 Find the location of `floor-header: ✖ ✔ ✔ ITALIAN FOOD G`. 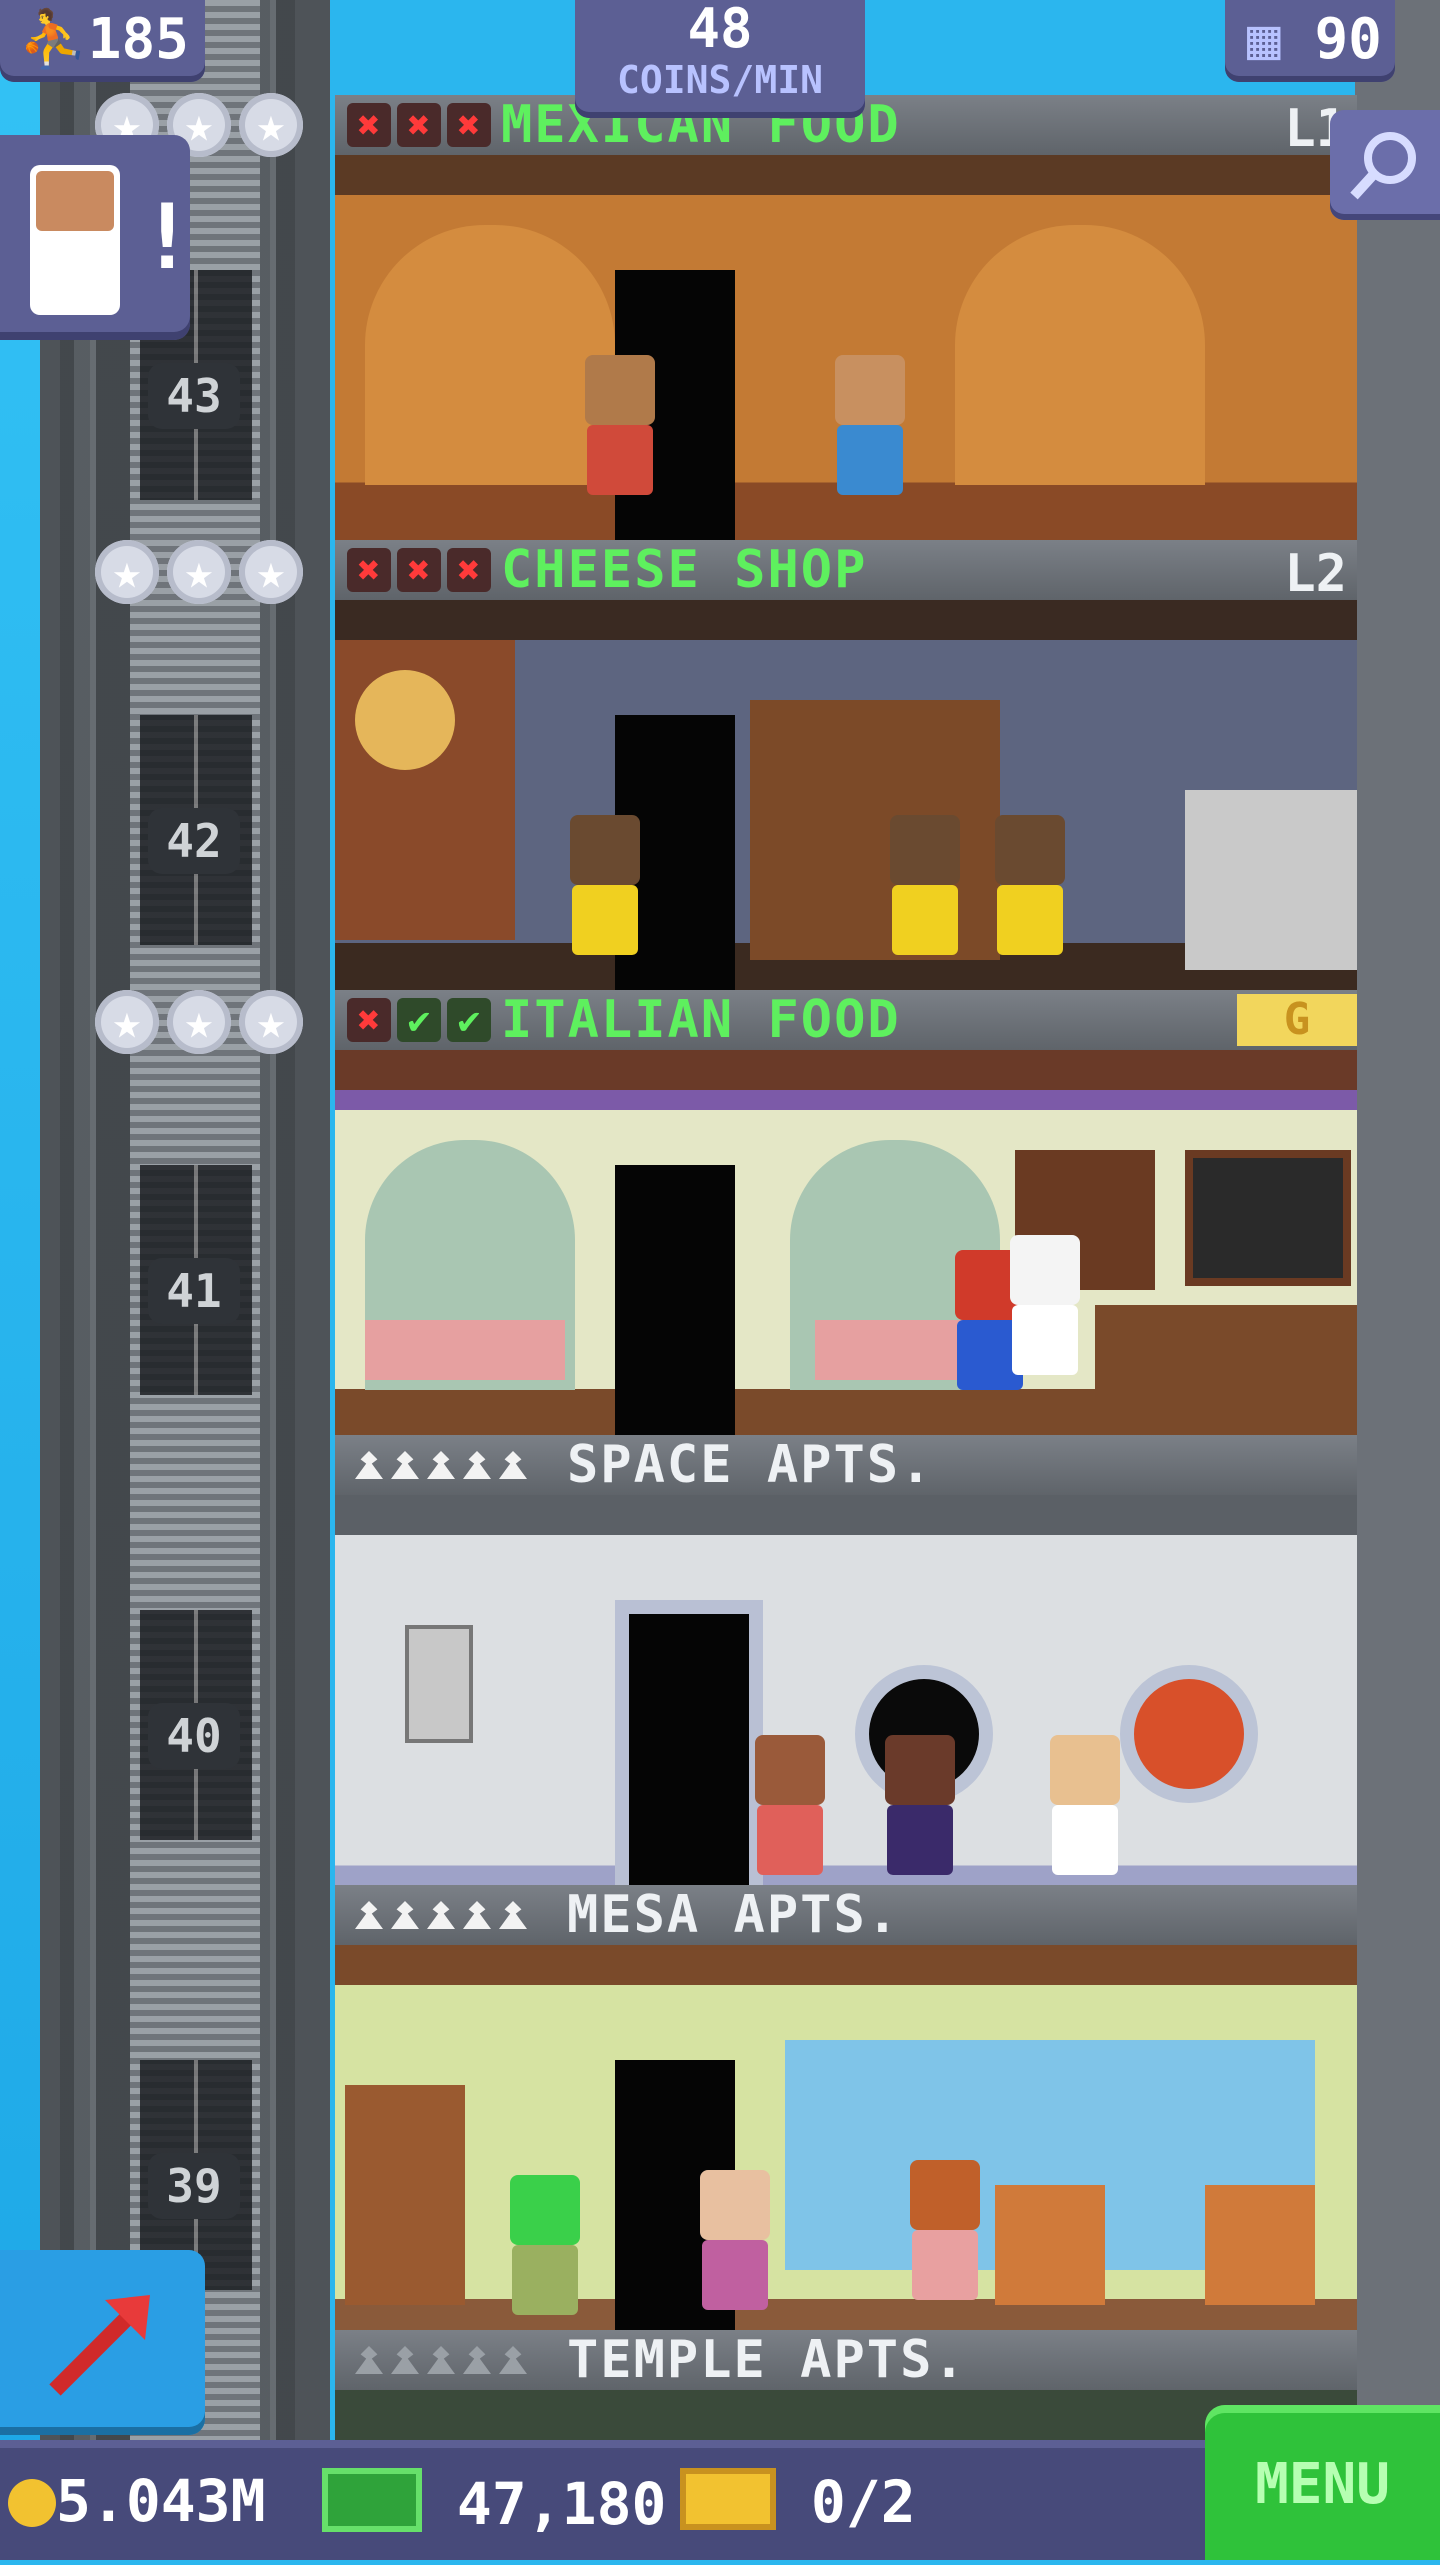

floor-header: ✖ ✔ ✔ ITALIAN FOOD G is located at coordinates (846, 1020).